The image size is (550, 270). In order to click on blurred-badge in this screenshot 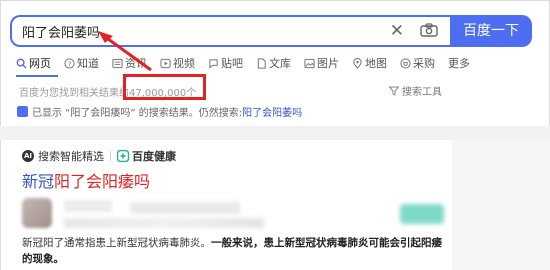, I will do `click(422, 214)`.